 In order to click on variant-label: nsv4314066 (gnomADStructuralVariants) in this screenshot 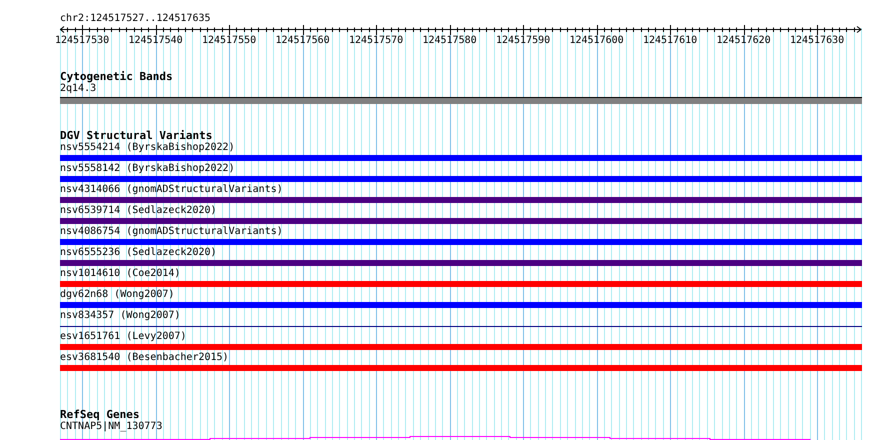, I will do `click(171, 190)`.